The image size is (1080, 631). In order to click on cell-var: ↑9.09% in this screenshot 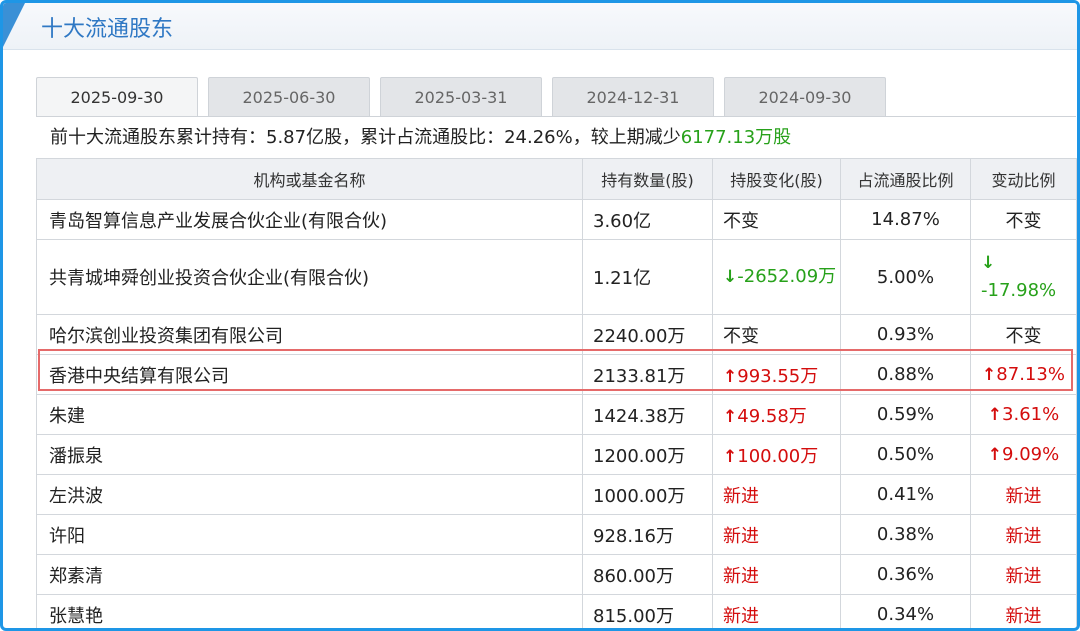, I will do `click(1023, 454)`.